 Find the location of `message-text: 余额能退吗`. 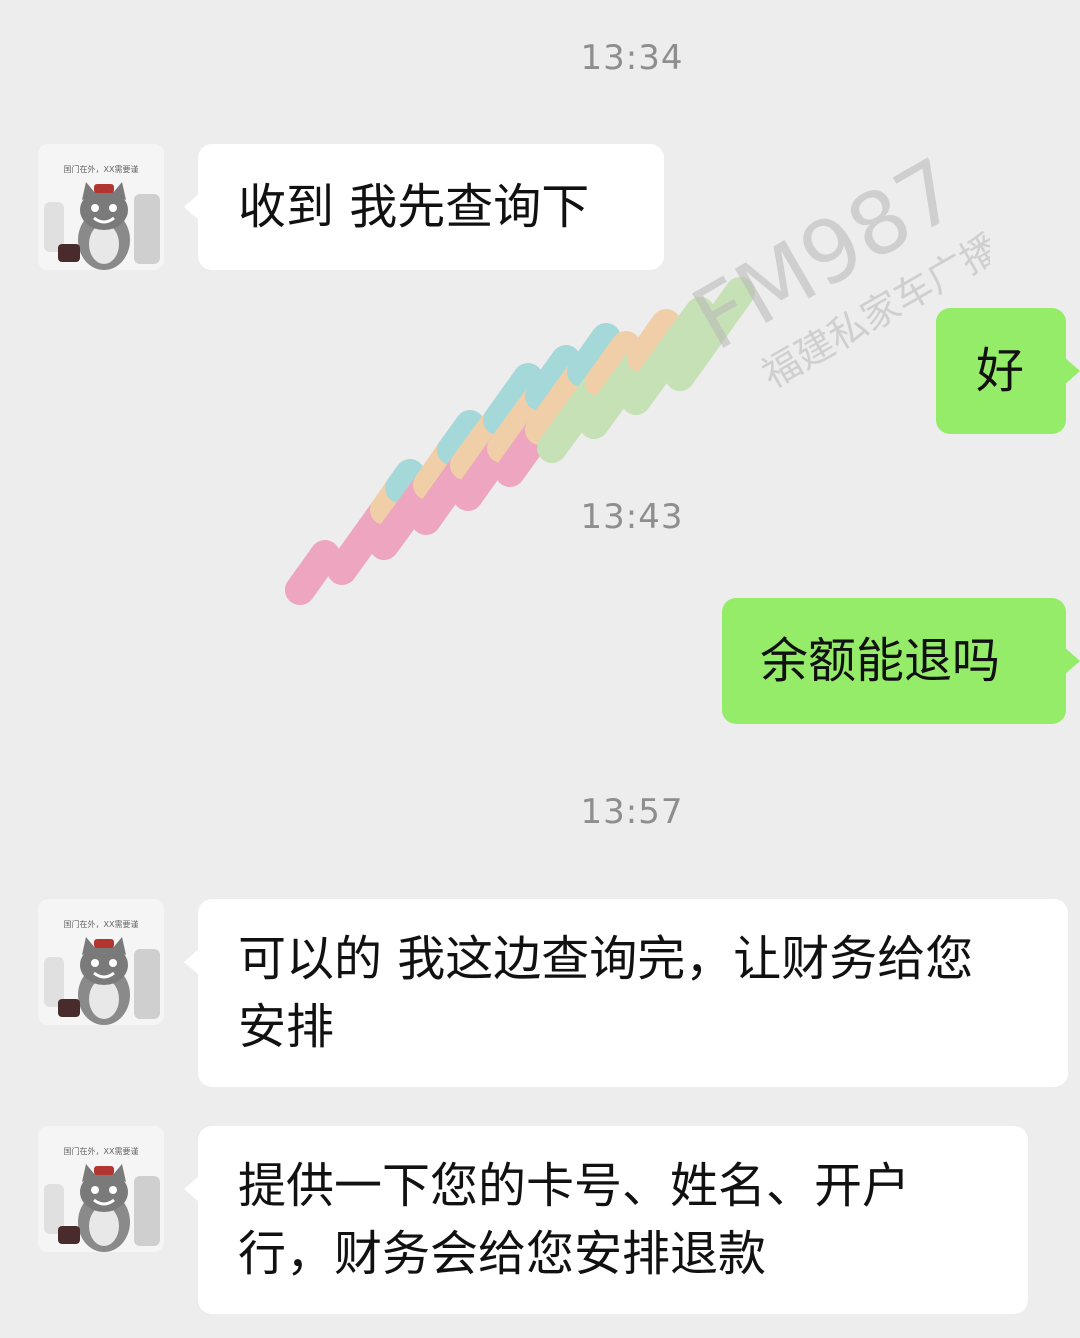

message-text: 余额能退吗 is located at coordinates (880, 661).